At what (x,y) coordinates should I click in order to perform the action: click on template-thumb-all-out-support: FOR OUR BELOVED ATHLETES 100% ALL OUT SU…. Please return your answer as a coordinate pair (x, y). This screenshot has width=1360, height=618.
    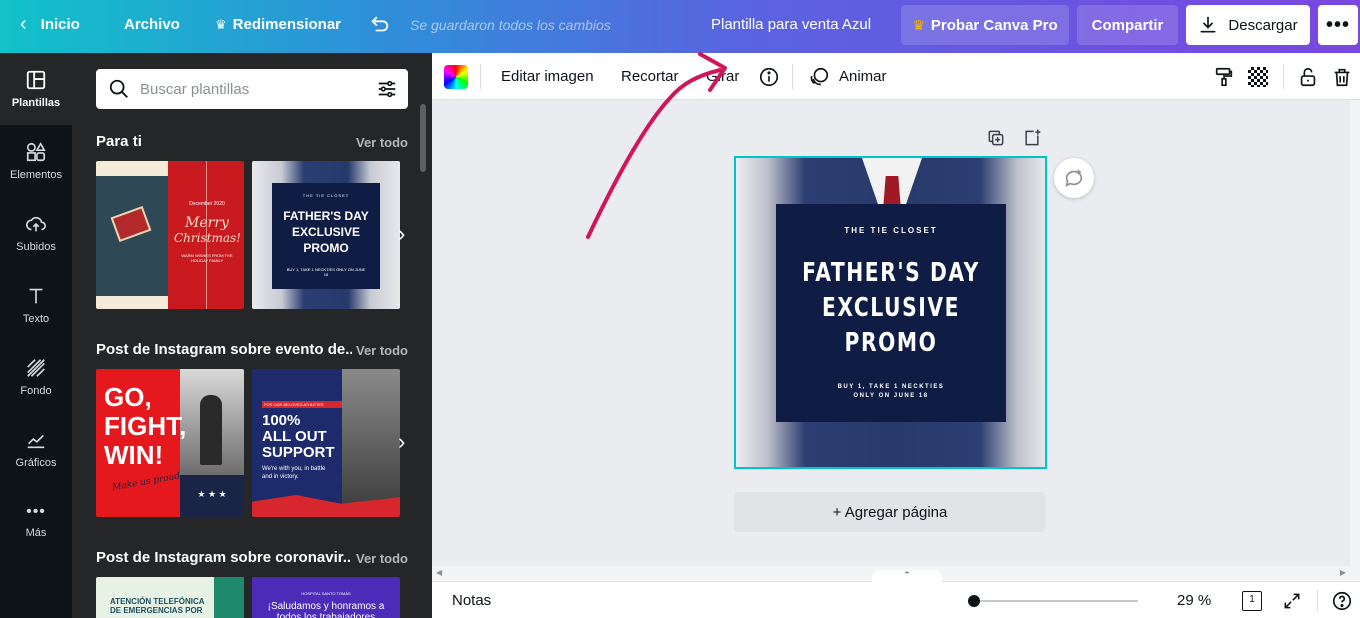
    Looking at the image, I should click on (326, 443).